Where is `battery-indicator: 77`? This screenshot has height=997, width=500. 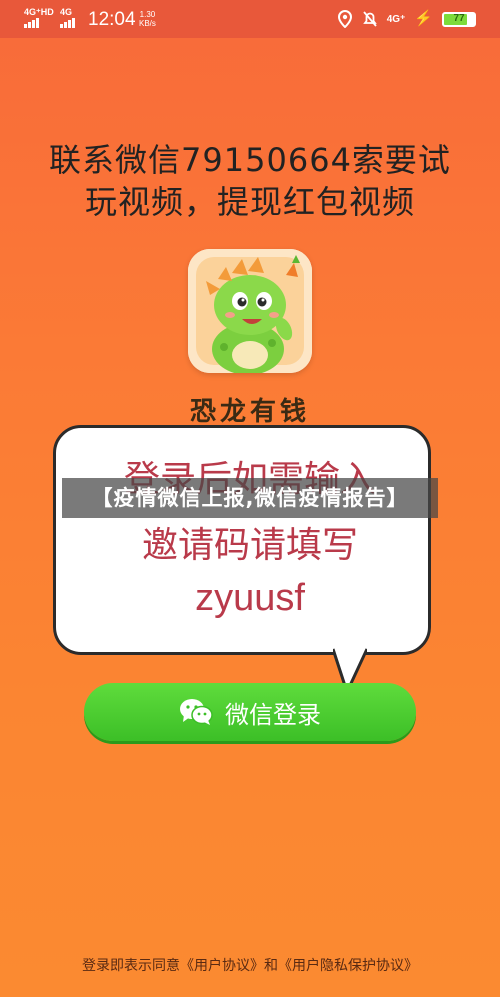
battery-indicator: 77 is located at coordinates (459, 19).